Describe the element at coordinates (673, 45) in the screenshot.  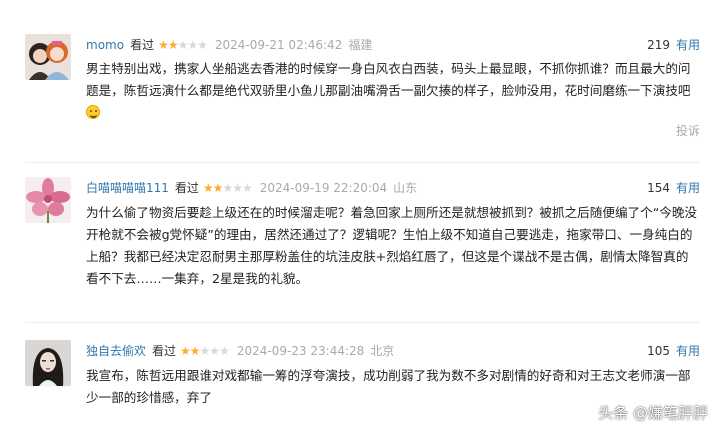
I see `vote-area: 219 有用` at that location.